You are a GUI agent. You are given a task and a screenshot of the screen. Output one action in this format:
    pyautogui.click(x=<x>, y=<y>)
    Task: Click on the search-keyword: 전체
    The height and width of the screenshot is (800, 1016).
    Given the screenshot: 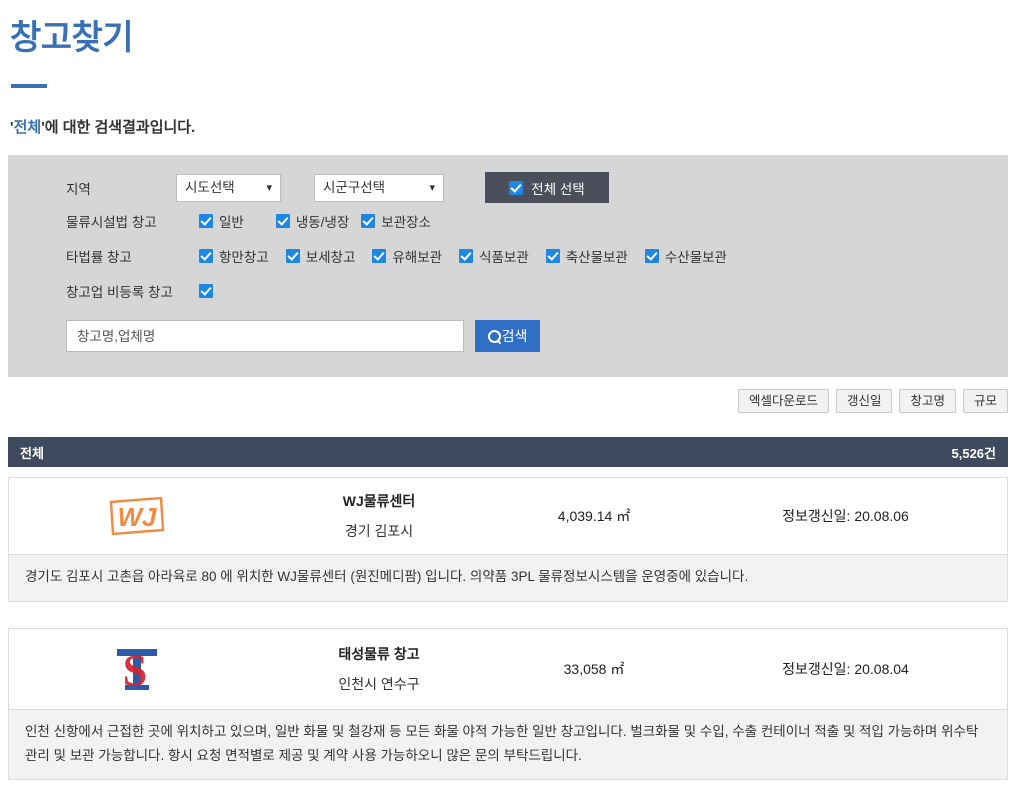 What is the action you would take?
    pyautogui.click(x=27, y=127)
    